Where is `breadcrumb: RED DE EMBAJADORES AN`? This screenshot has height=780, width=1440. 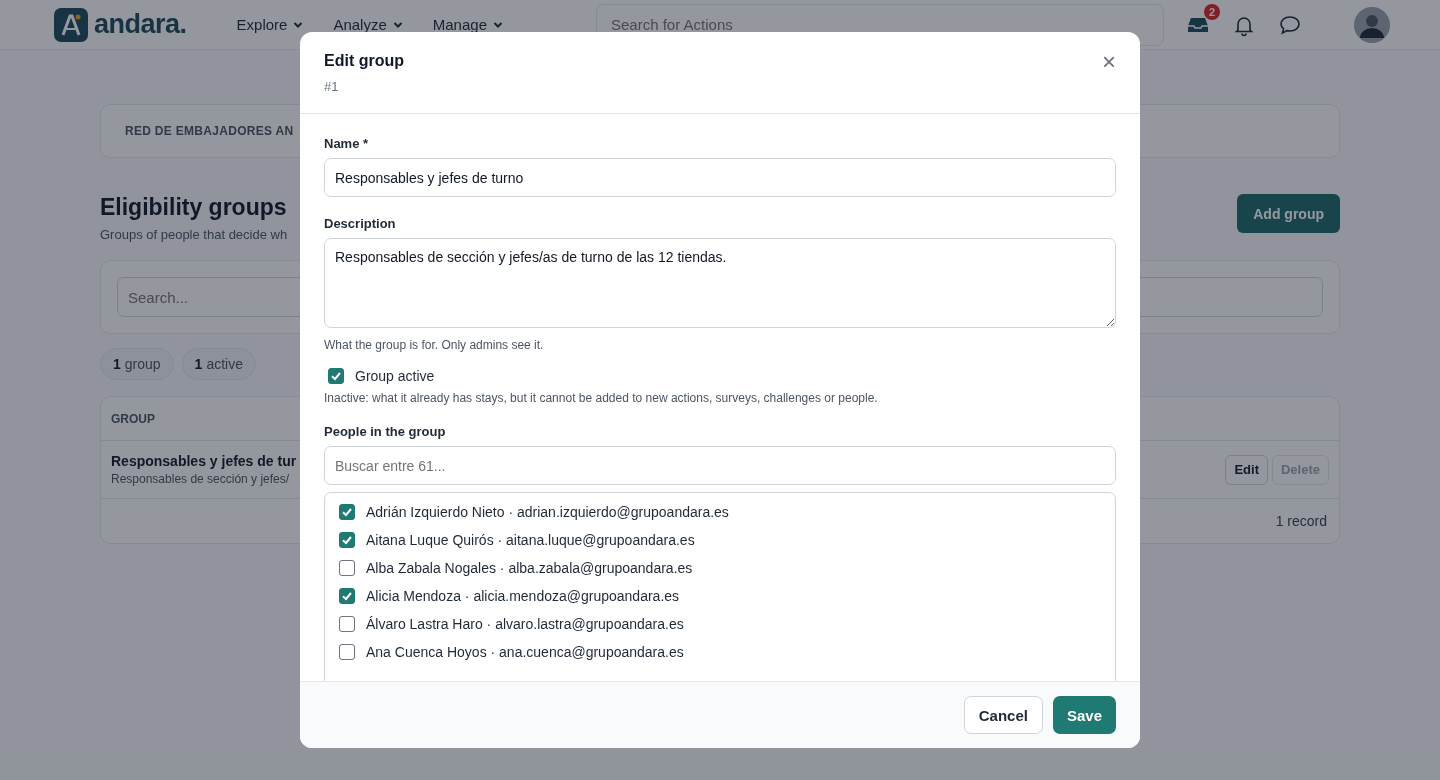 breadcrumb: RED DE EMBAJADORES AN is located at coordinates (209, 131).